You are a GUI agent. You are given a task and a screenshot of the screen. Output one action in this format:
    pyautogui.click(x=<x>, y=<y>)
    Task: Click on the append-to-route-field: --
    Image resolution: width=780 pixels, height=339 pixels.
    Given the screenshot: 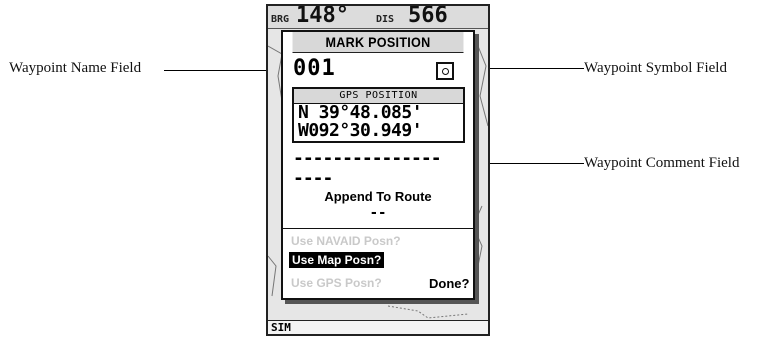 What is the action you would take?
    pyautogui.click(x=378, y=213)
    